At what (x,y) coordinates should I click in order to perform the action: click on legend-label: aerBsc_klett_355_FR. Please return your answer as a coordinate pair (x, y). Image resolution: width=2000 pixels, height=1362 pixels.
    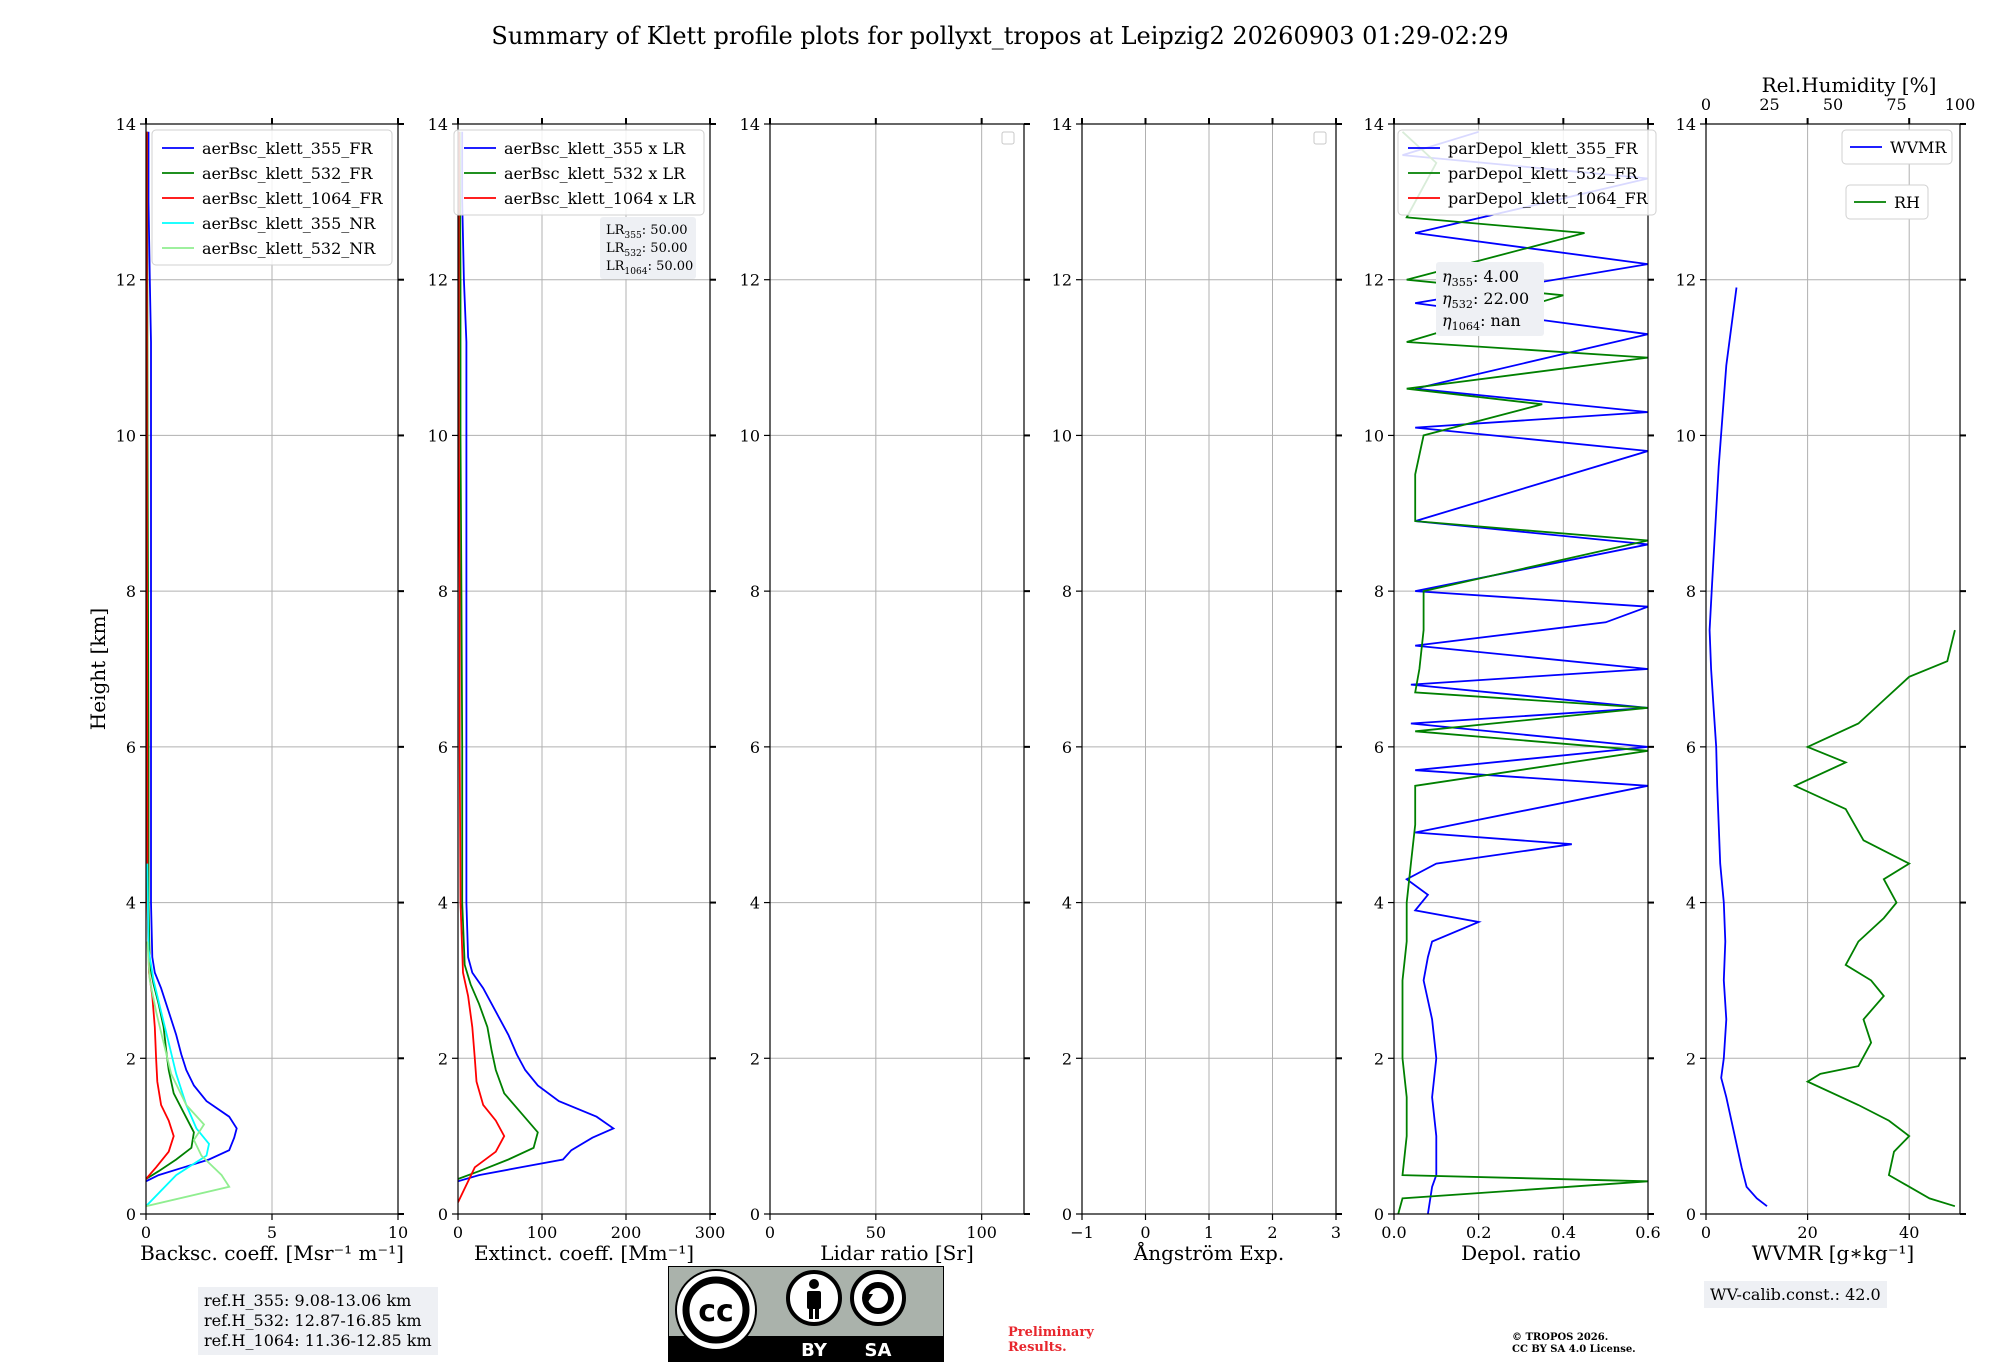
    Looking at the image, I should click on (287, 148).